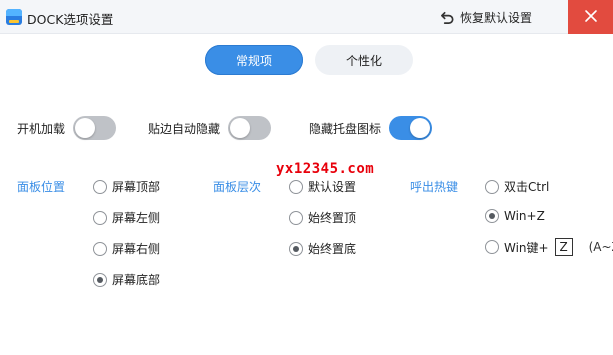  I want to click on toggle-hide-tray: 隐藏托盘图标, so click(371, 128).